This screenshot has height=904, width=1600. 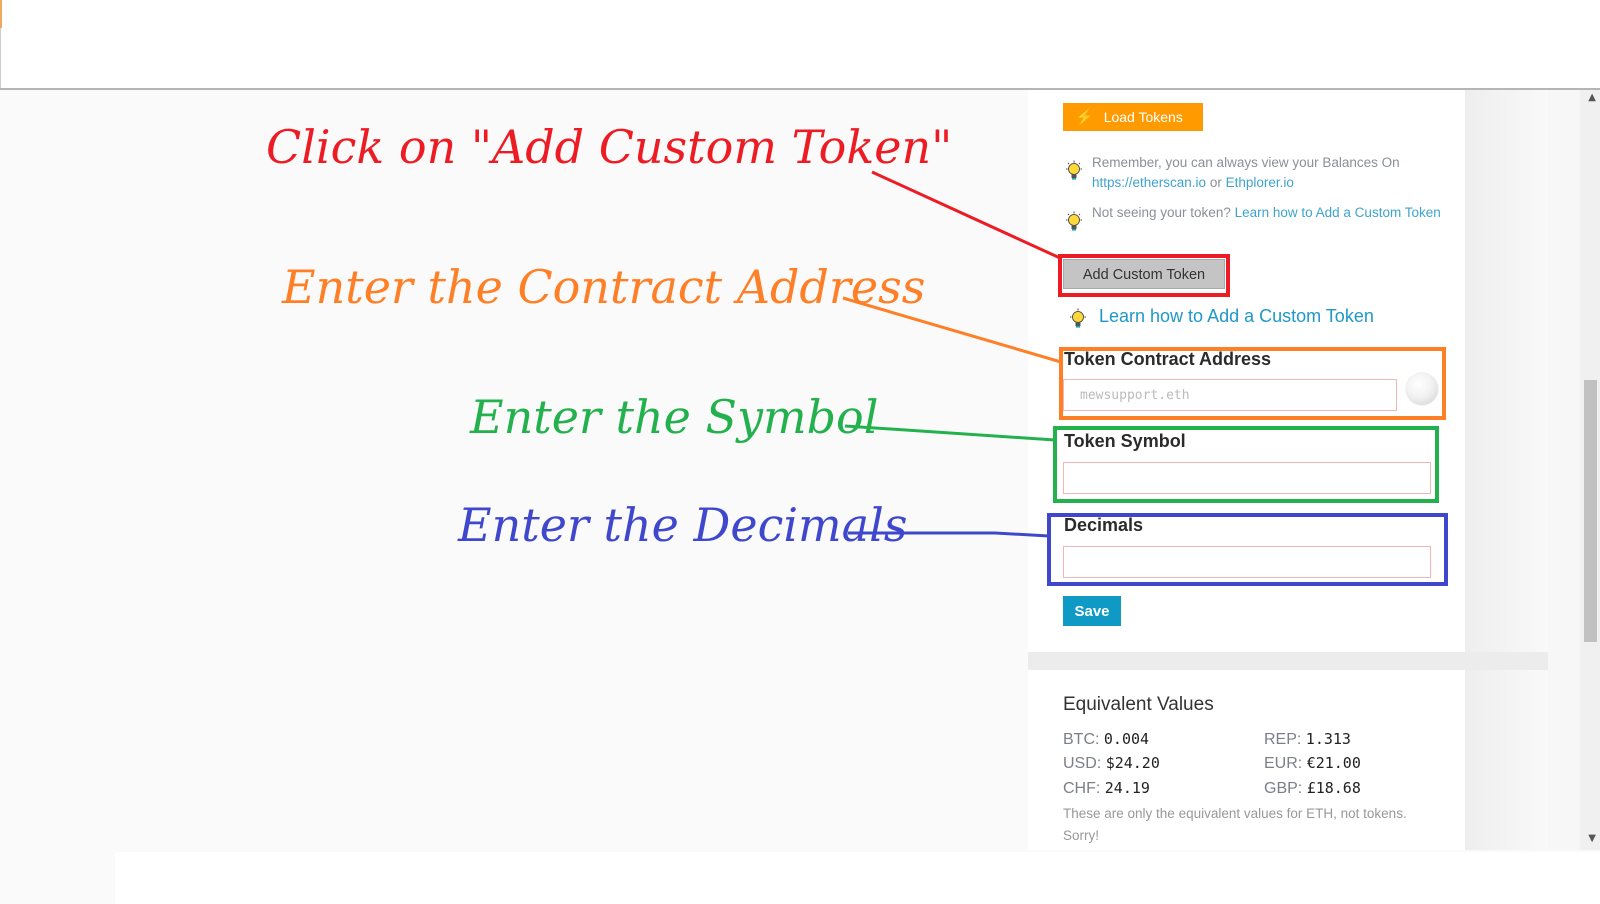 What do you see at coordinates (1333, 788) in the screenshot?
I see `eq-value: £18.68` at bounding box center [1333, 788].